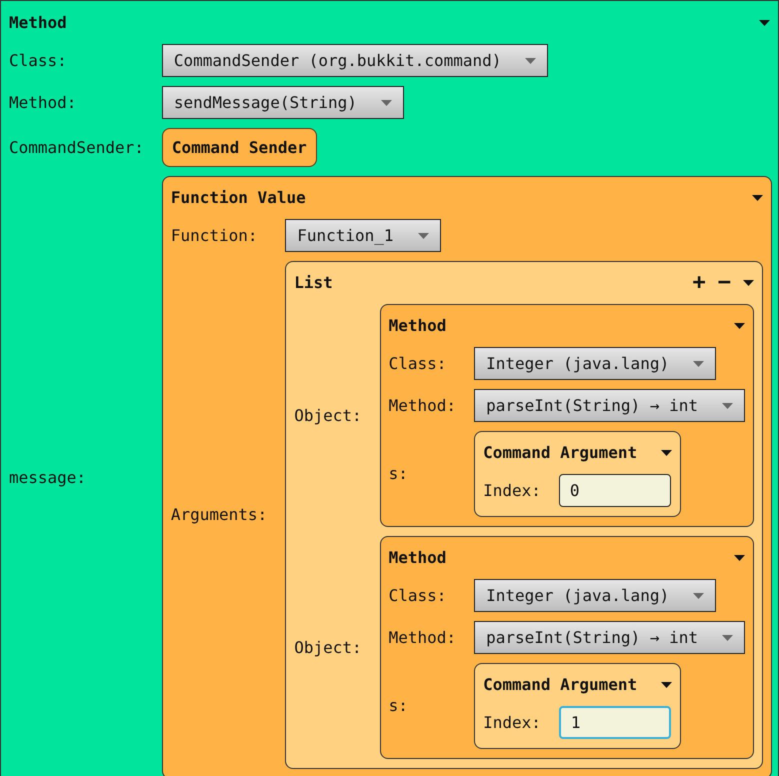  What do you see at coordinates (355, 60) in the screenshot?
I see `dropdown: CommandSender (org.bukkit.command)` at bounding box center [355, 60].